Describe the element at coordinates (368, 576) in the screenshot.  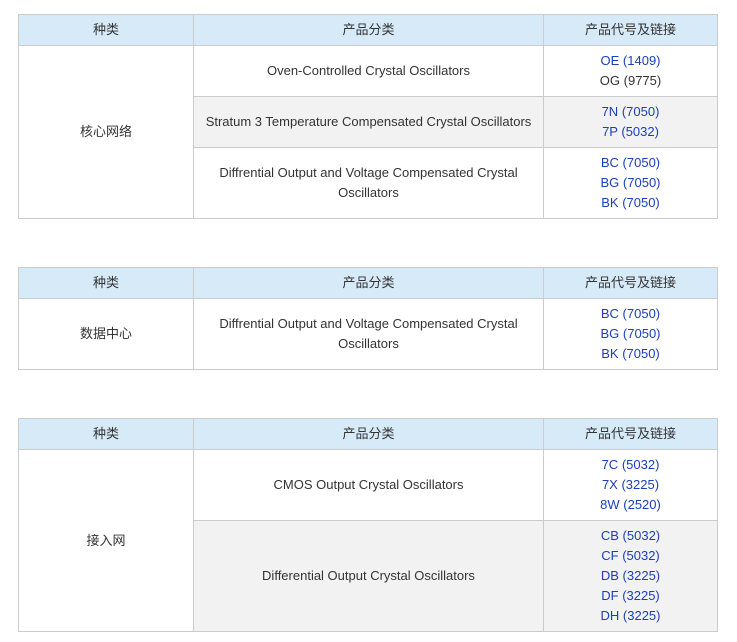
I see `product-class-cell: Differential Output Crystal Oscillators` at that location.